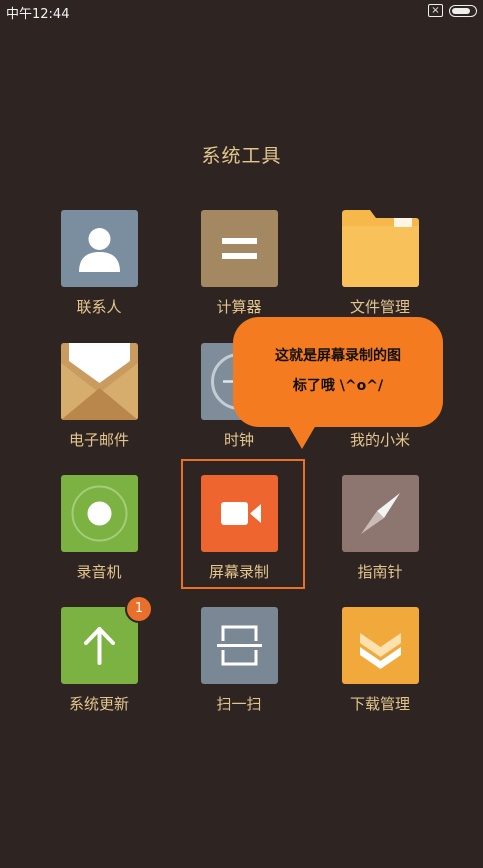  What do you see at coordinates (98, 704) in the screenshot?
I see `app-label: 系统更新` at bounding box center [98, 704].